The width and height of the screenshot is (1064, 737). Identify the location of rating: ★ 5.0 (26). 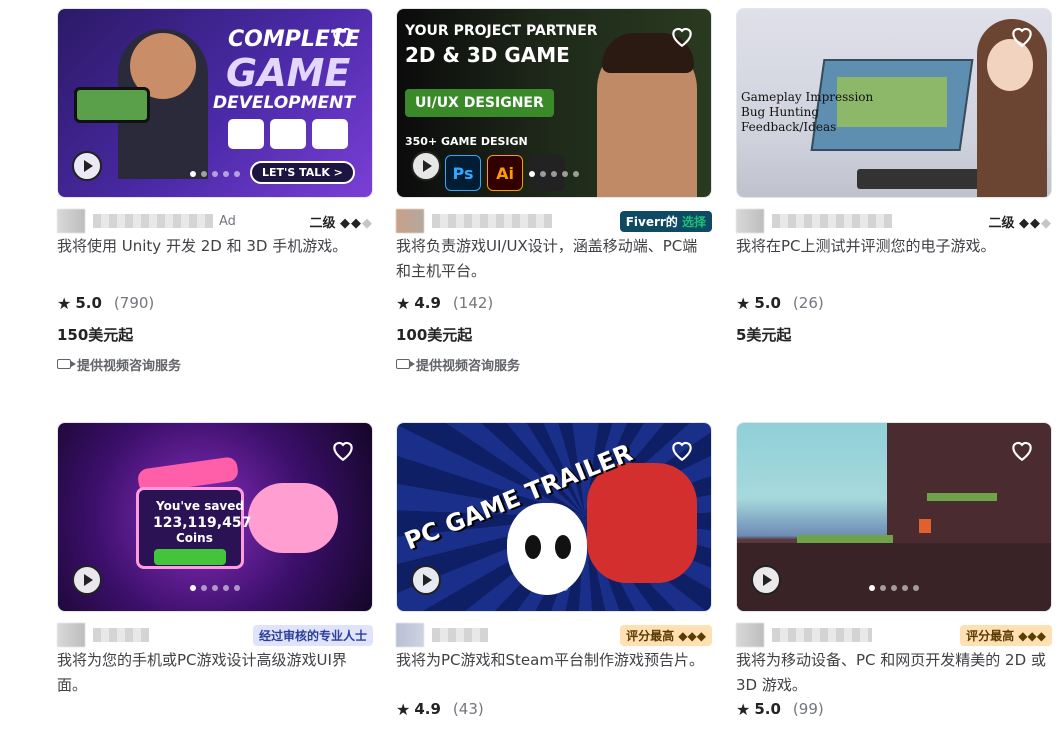
(780, 303).